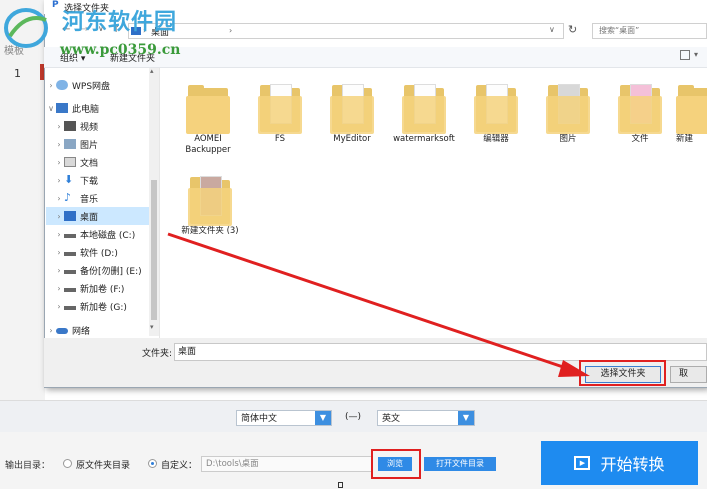 The height and width of the screenshot is (489, 707). What do you see at coordinates (102, 289) in the screenshot?
I see `nav-item-label: 新加卷 (F:)` at bounding box center [102, 289].